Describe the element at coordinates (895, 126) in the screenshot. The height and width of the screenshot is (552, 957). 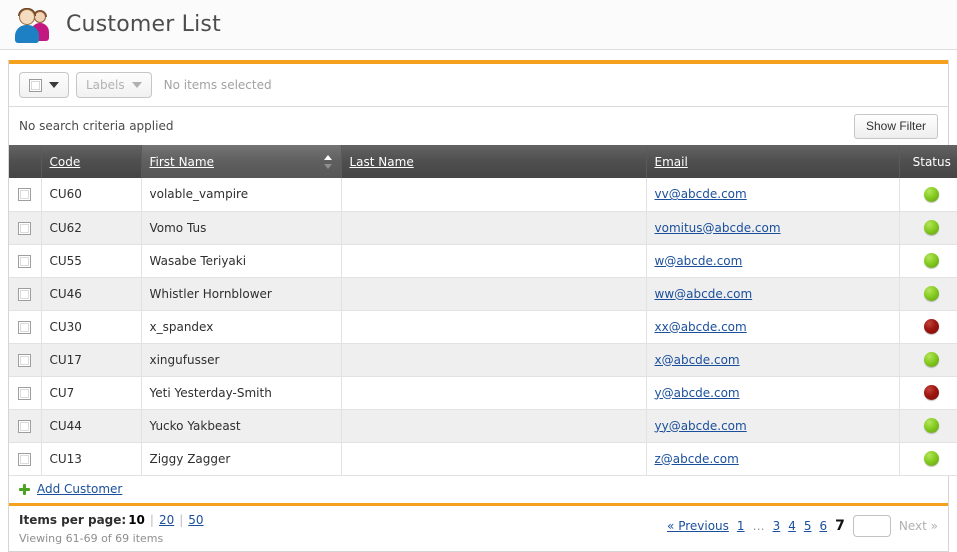
I see `show-filter-button: Show Filter` at that location.